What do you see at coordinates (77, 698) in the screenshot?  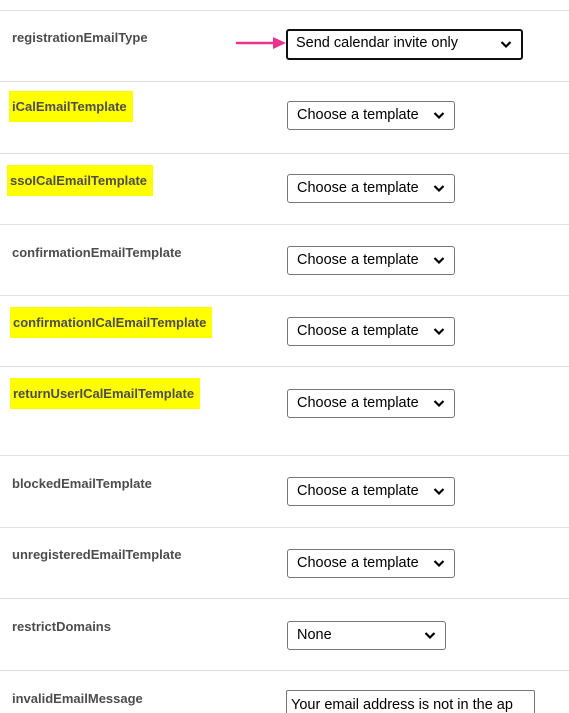 I see `invalid-email-message-label: invalidEmailMessage` at bounding box center [77, 698].